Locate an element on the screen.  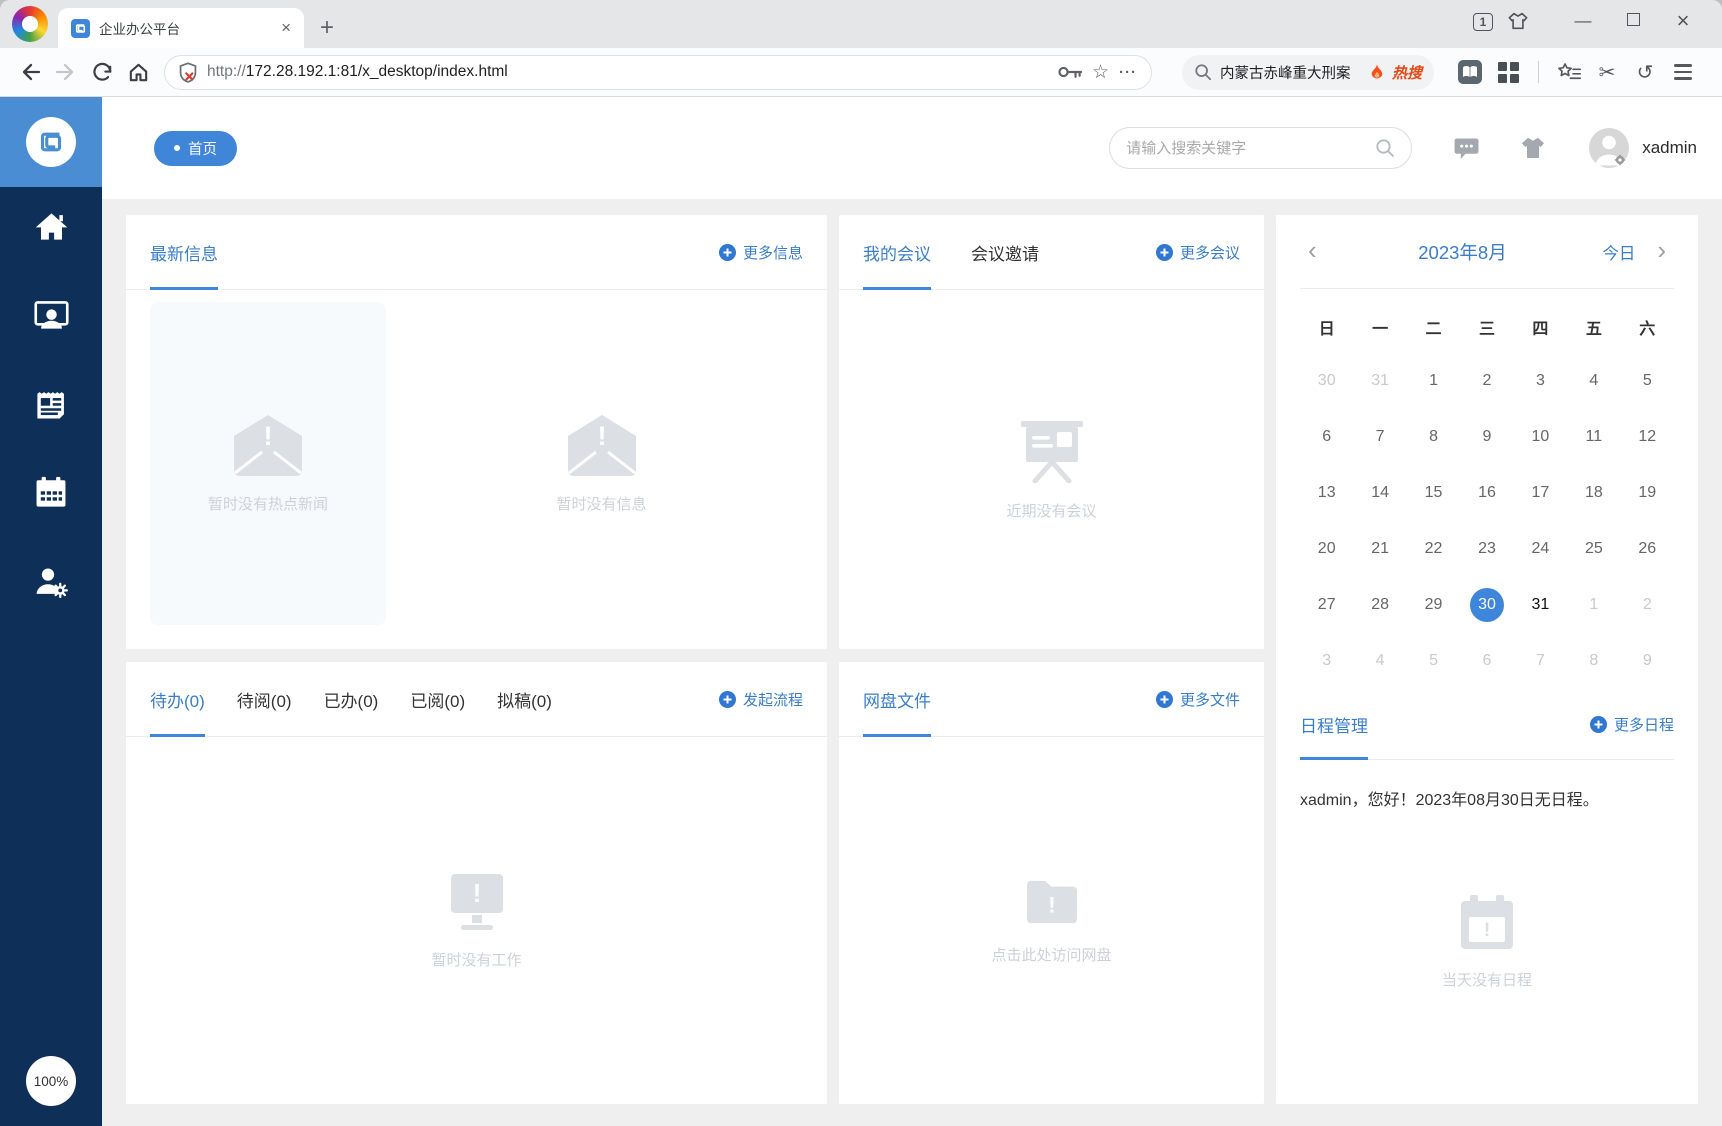
calendar-day: 17 is located at coordinates (1540, 493).